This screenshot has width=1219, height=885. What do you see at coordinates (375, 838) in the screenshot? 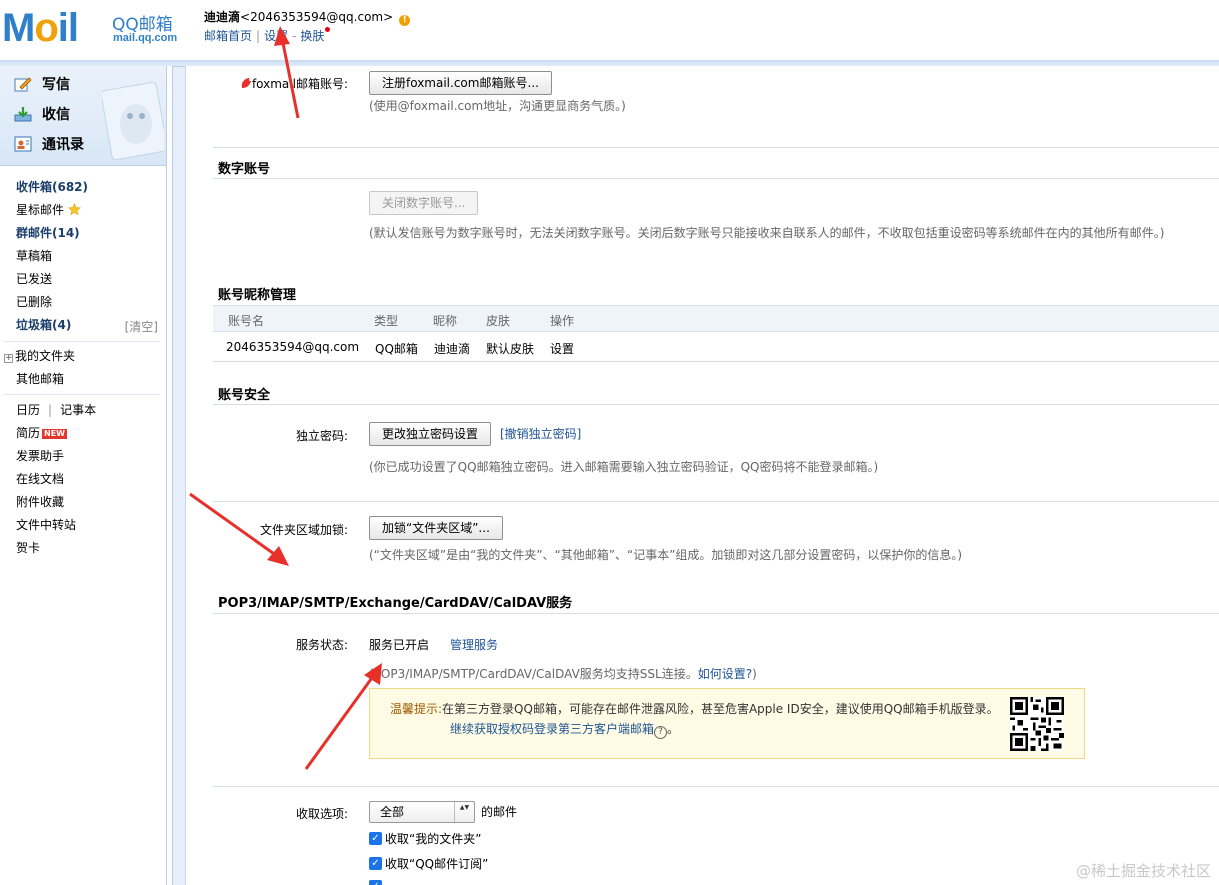
I see `fetch-my-folders-checkbox: ✓` at bounding box center [375, 838].